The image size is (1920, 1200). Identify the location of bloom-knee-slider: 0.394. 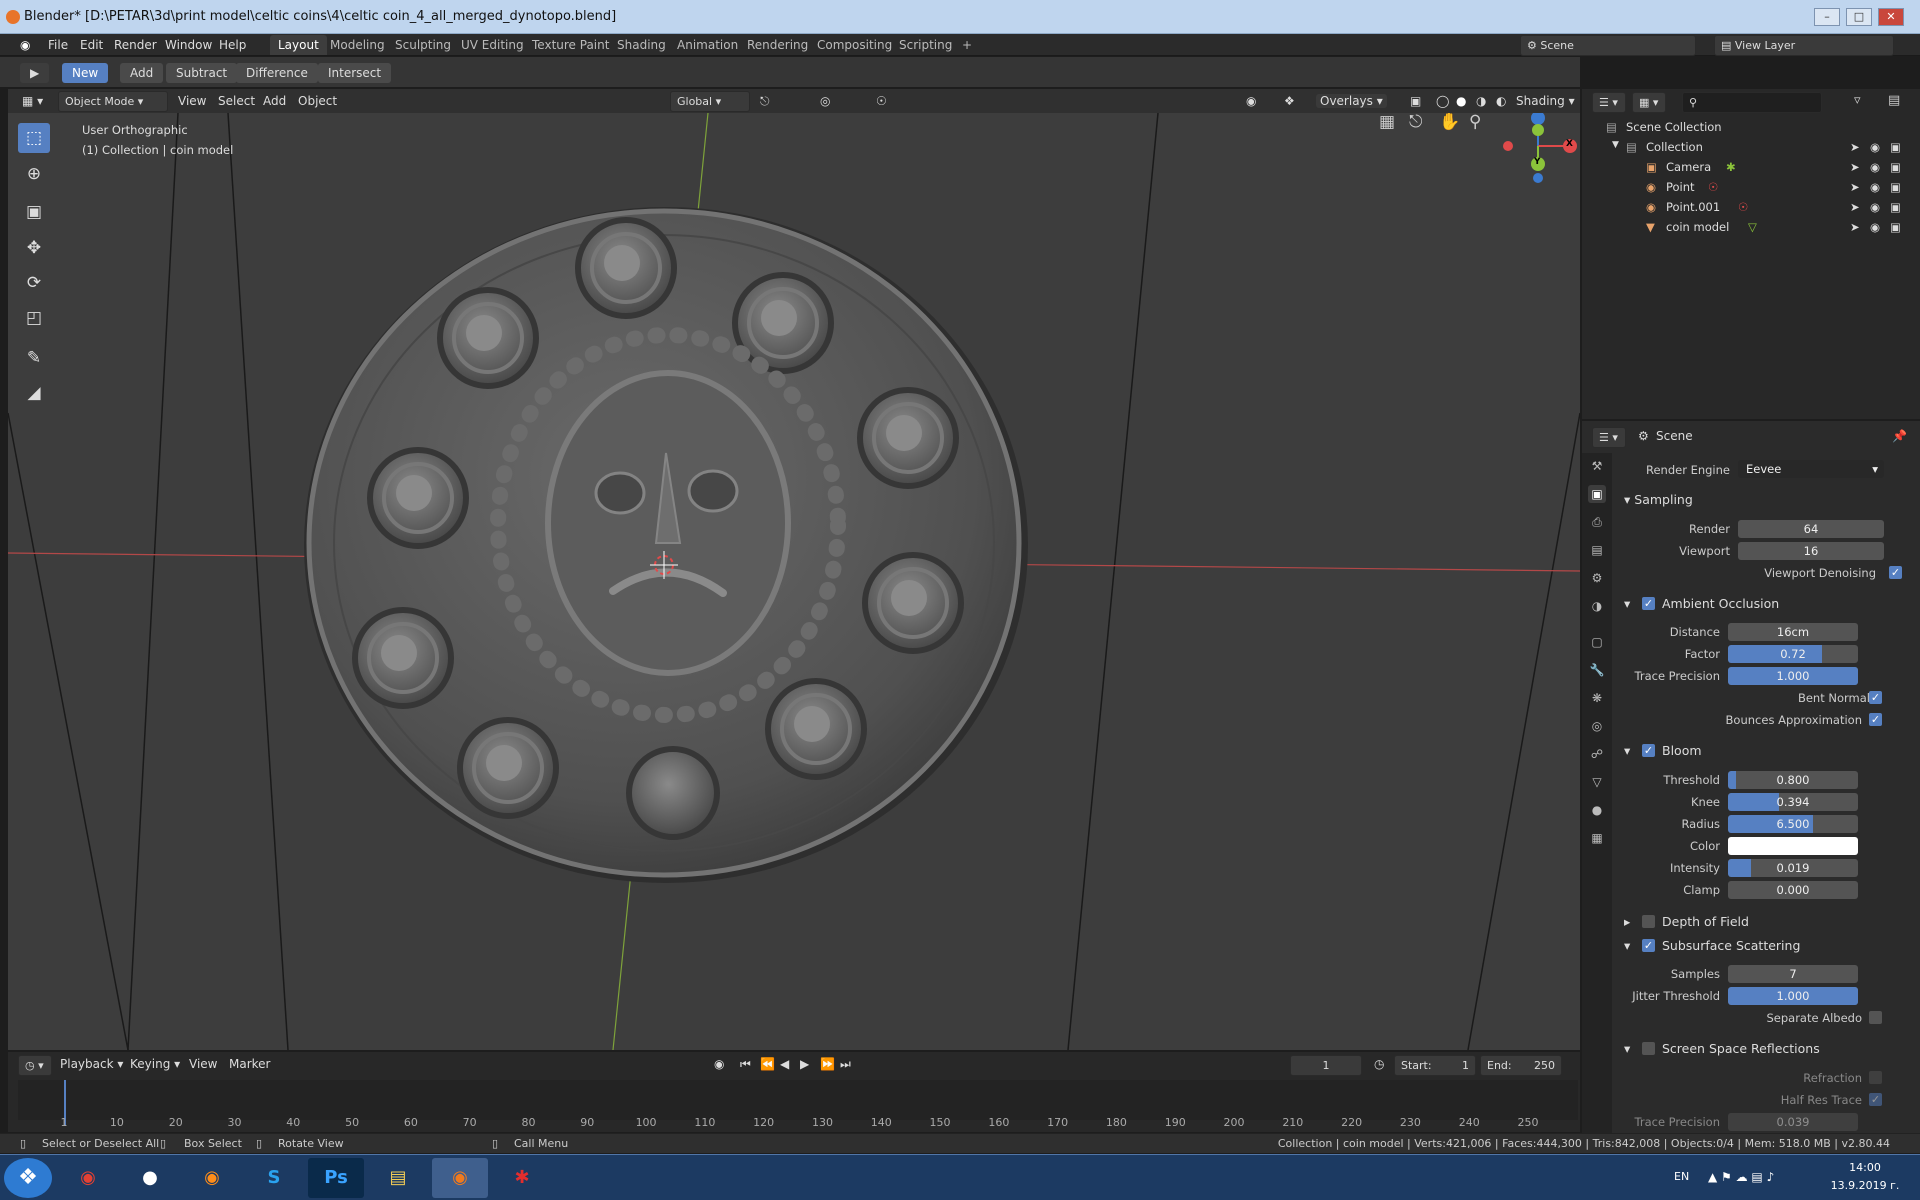
(1793, 802).